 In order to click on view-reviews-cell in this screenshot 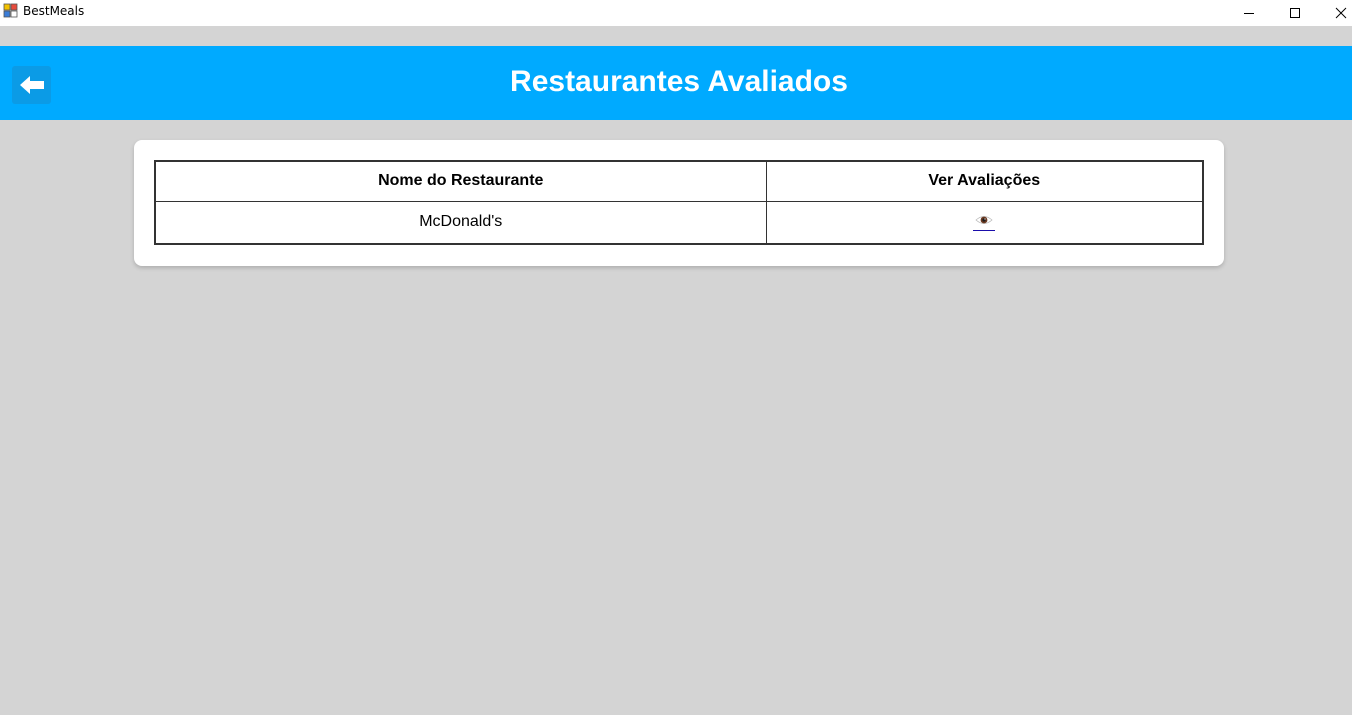, I will do `click(984, 222)`.